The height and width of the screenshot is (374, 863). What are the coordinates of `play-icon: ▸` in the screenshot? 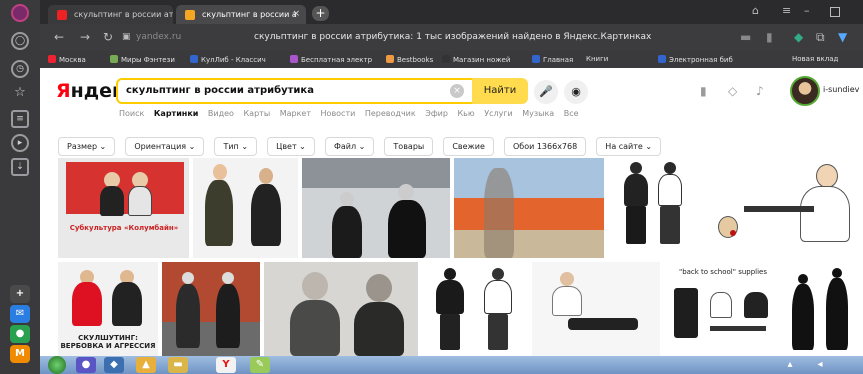 It's located at (20, 143).